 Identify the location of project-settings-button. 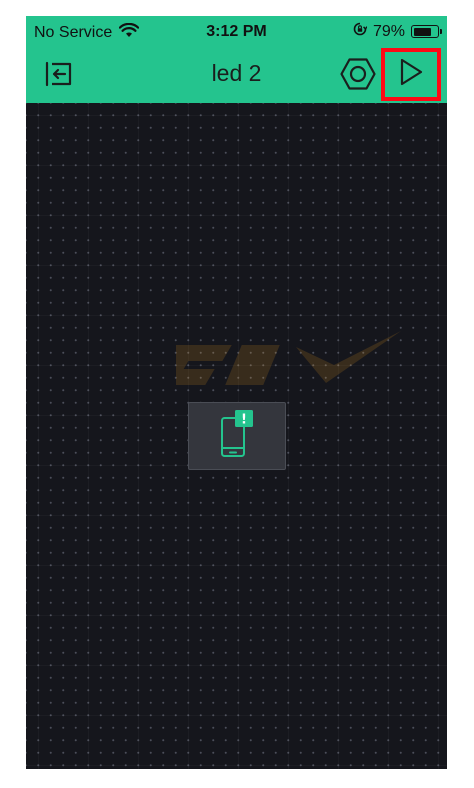
(358, 76).